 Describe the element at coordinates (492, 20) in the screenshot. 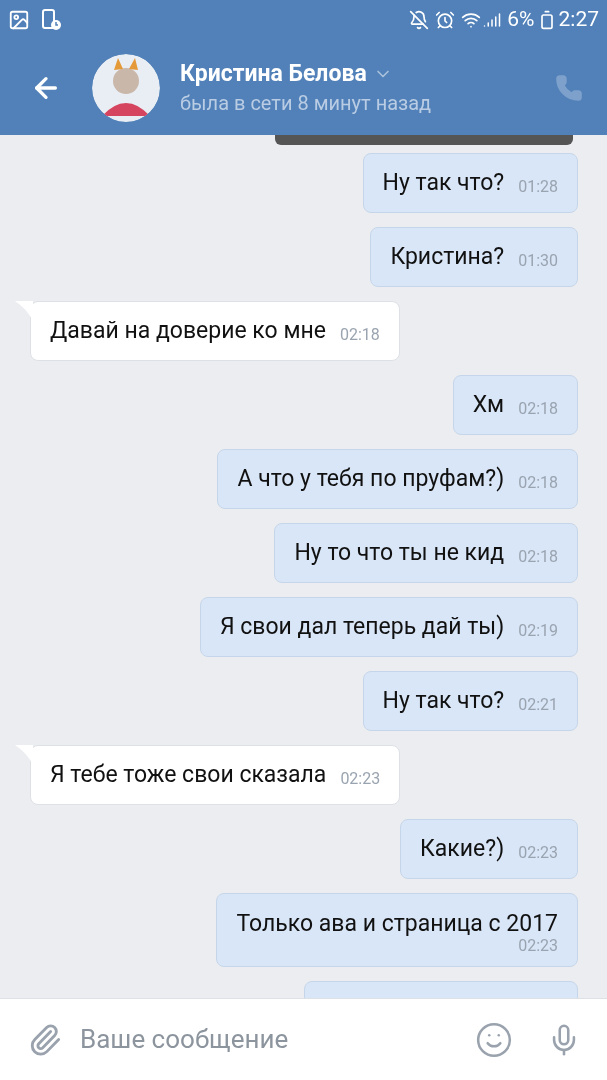

I see `signal-icon` at that location.